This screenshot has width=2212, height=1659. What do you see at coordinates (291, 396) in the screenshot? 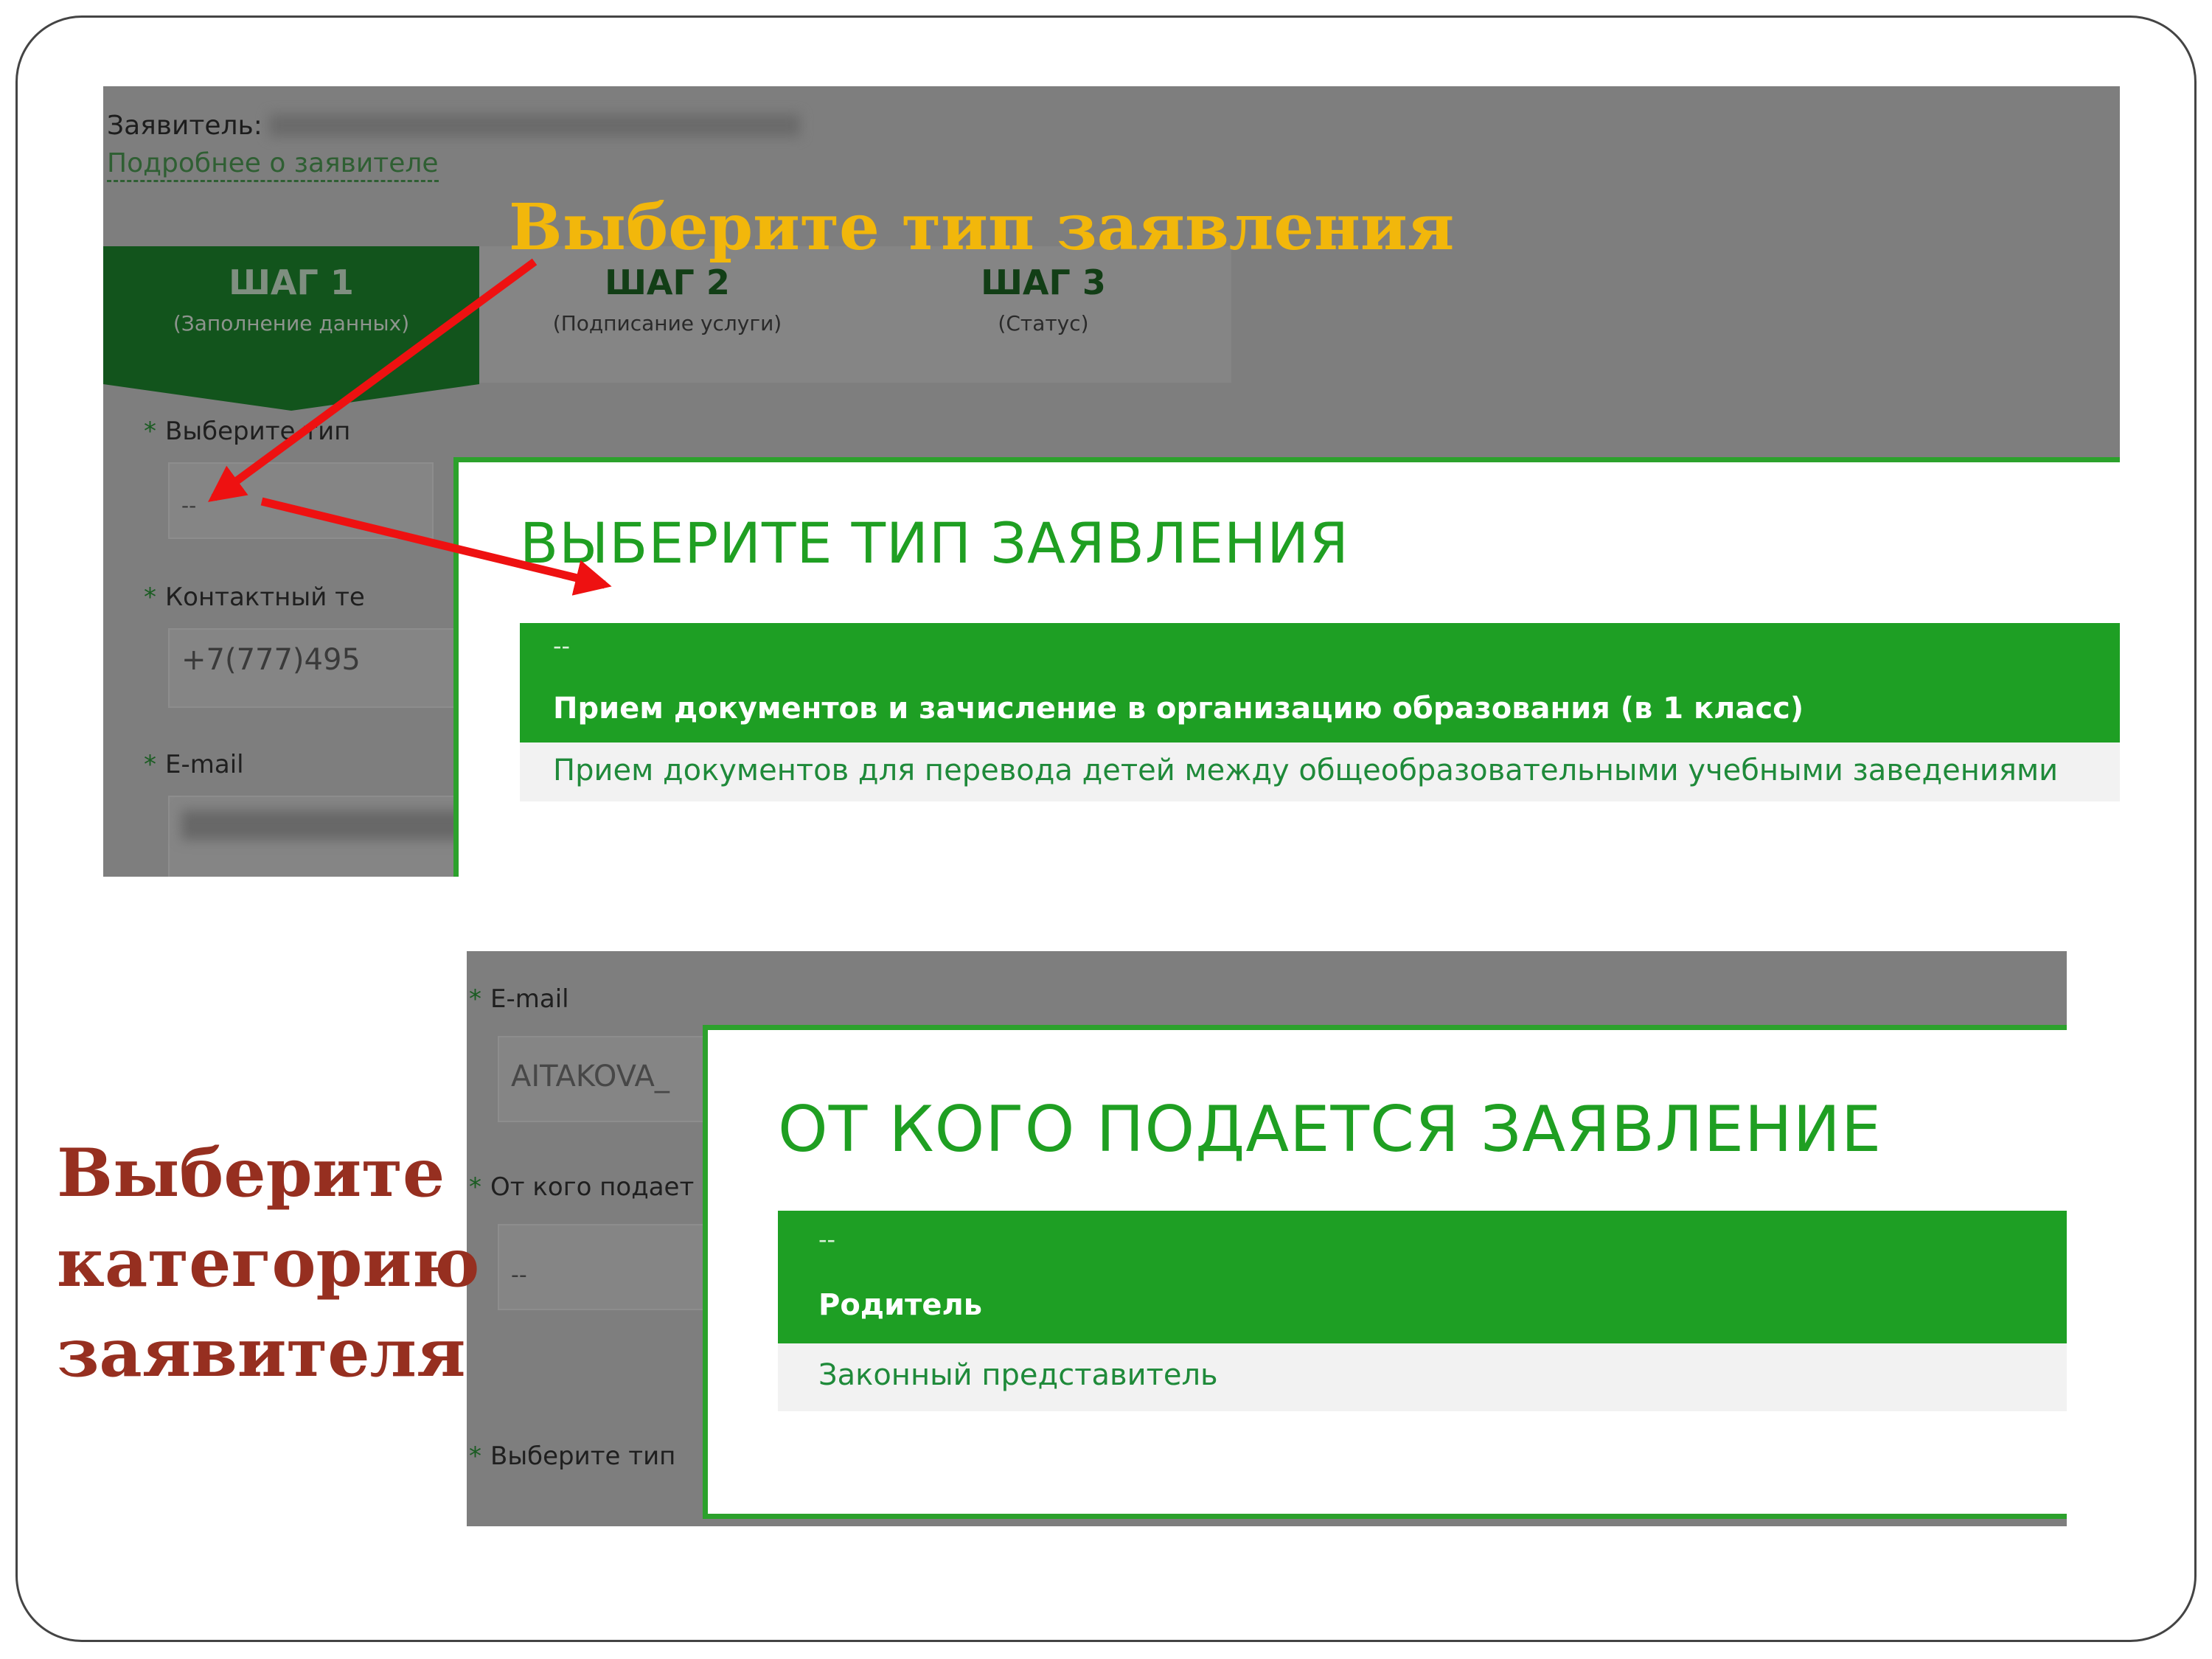
I see `active-step-pointer` at bounding box center [291, 396].